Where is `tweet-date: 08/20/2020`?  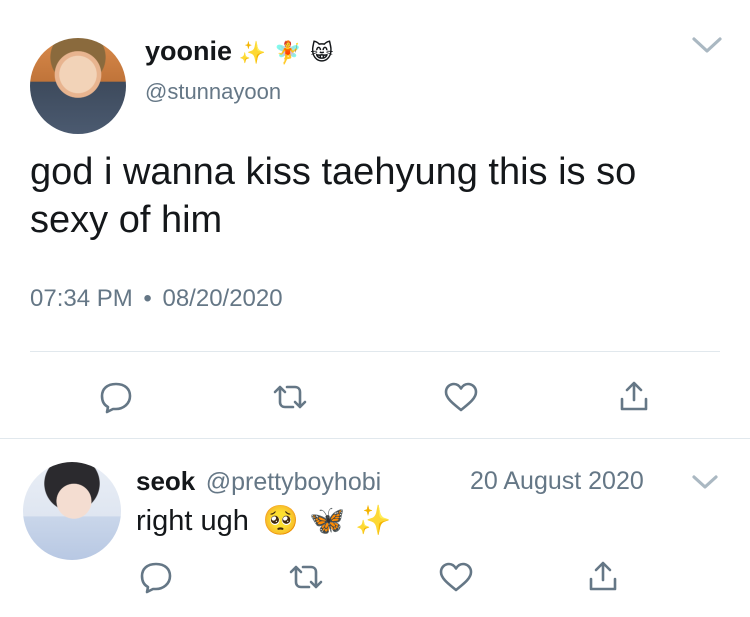 tweet-date: 08/20/2020 is located at coordinates (222, 298).